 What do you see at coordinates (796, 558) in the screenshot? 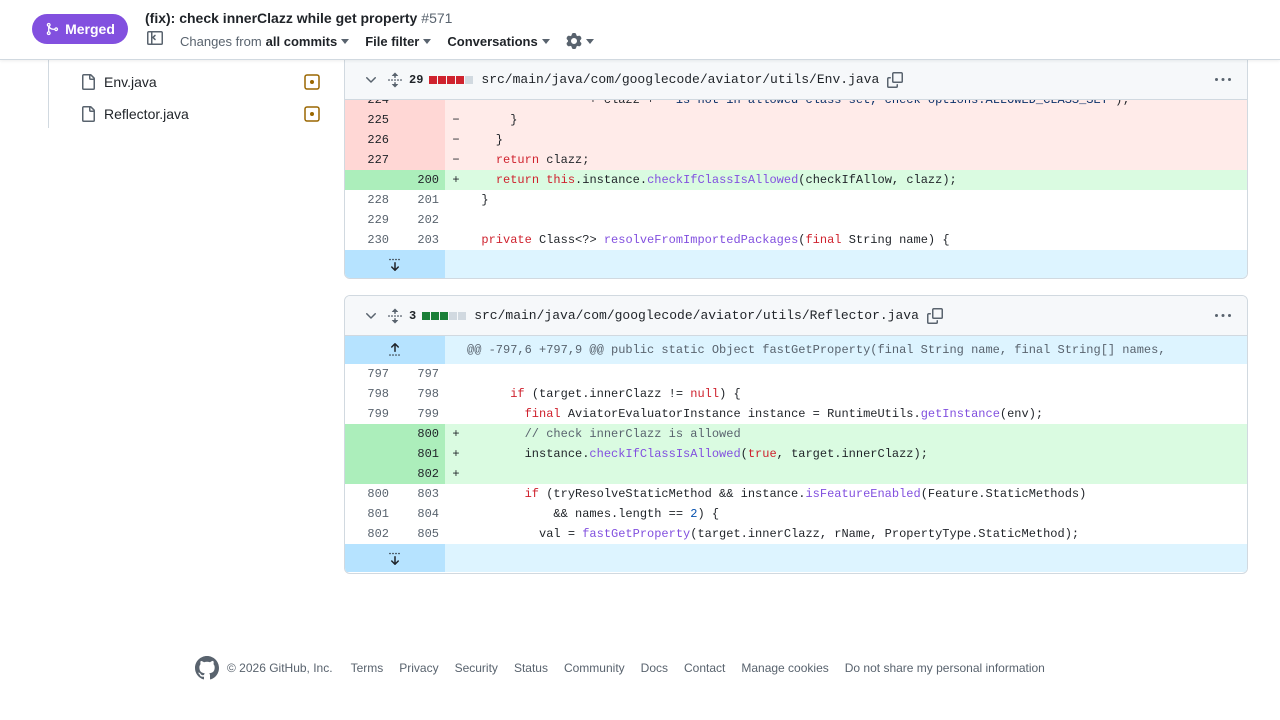
I see `expand-down-row` at bounding box center [796, 558].